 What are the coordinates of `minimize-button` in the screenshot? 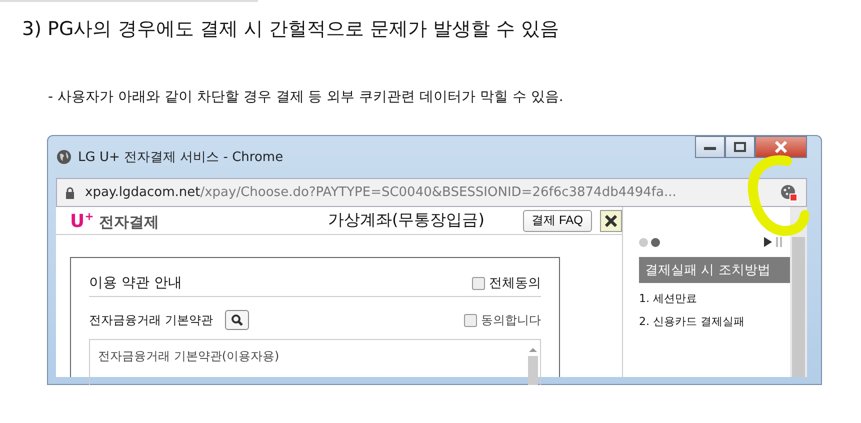 It's located at (710, 147).